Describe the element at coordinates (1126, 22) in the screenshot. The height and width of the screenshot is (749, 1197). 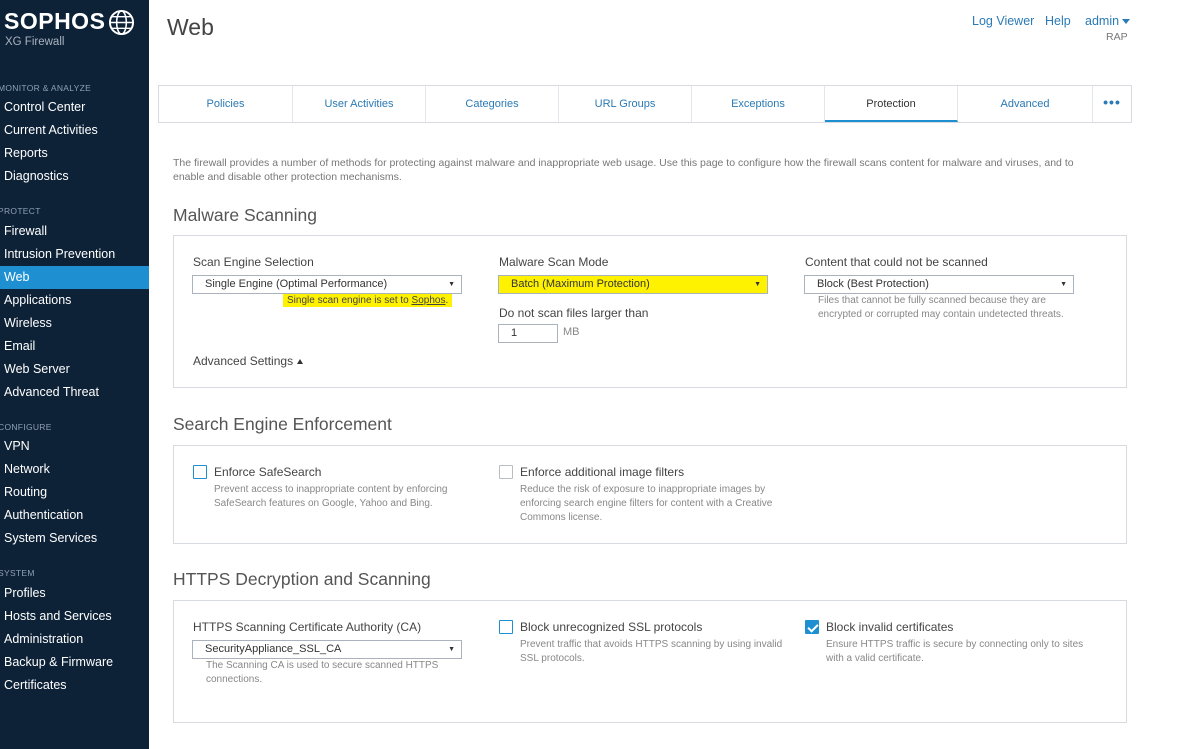
I see `chevron-down-icon` at that location.